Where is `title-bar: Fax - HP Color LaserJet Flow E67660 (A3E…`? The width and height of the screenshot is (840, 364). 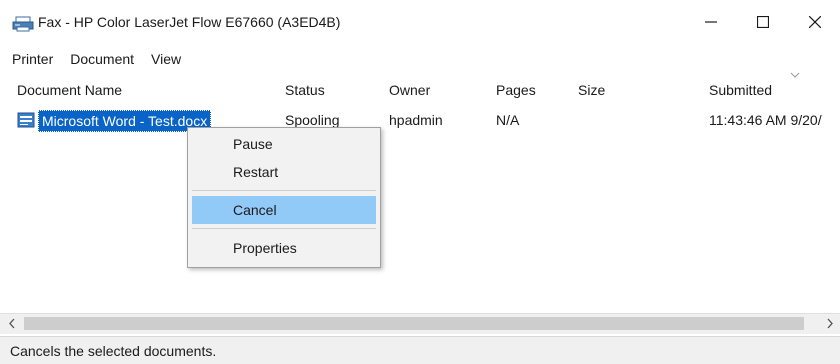
title-bar: Fax - HP Color LaserJet Flow E67660 (A3E… is located at coordinates (420, 22).